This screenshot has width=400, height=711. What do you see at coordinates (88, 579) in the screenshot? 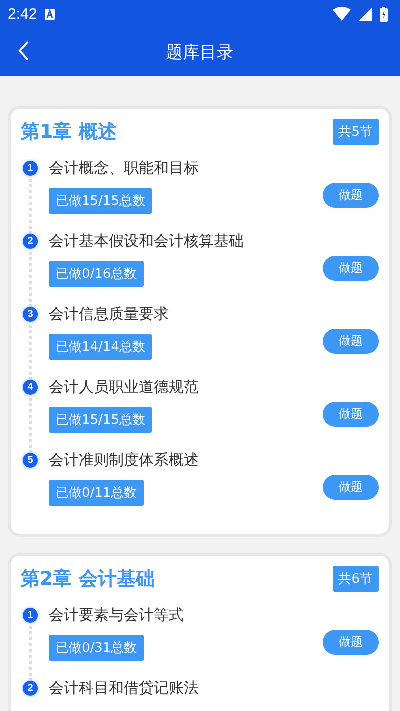
I see `chapter-title: 第2章 会计基础` at bounding box center [88, 579].